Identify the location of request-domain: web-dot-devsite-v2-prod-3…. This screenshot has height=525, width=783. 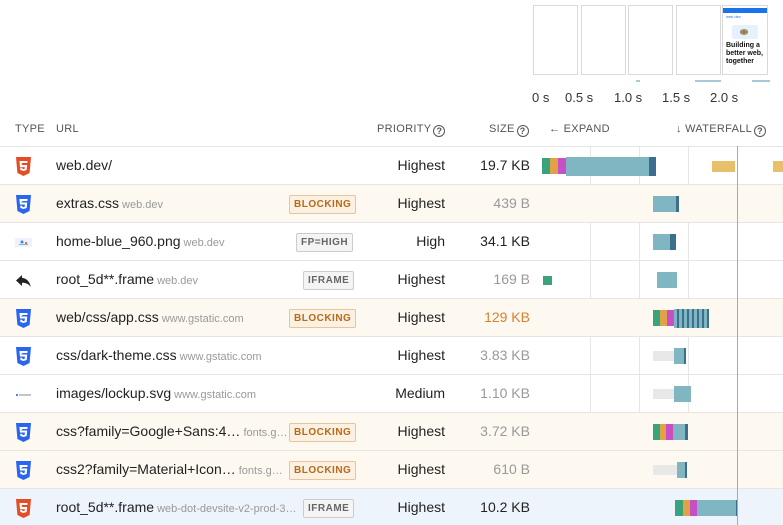
(227, 509).